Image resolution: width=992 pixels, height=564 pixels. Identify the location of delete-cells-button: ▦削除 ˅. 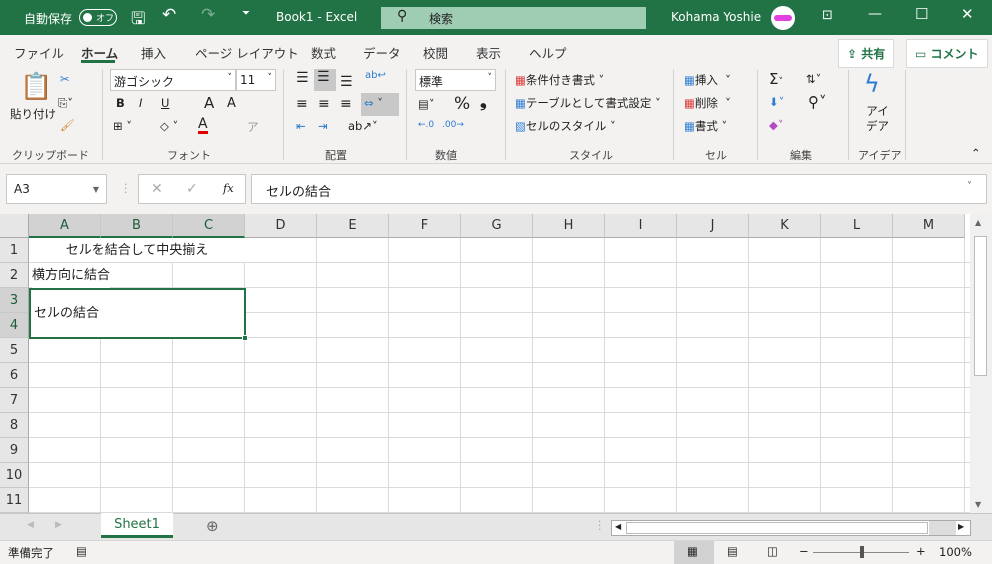
(707, 103).